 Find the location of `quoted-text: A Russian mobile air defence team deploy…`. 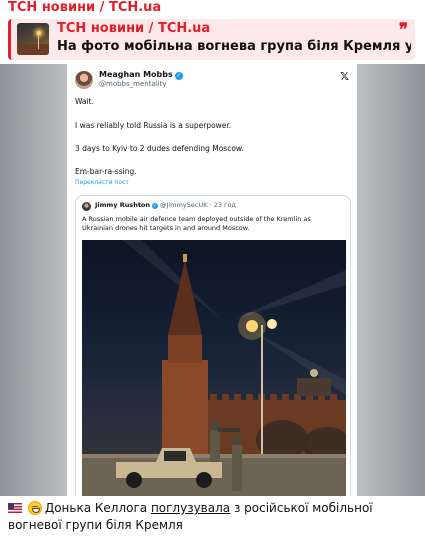

quoted-text: A Russian mobile air defence team deploy… is located at coordinates (196, 219).